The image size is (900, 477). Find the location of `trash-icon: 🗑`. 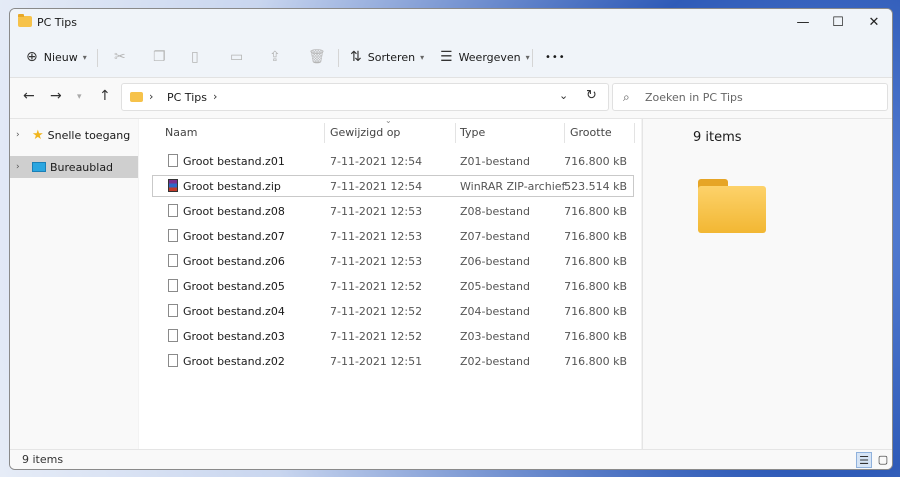

trash-icon: 🗑 is located at coordinates (317, 57).